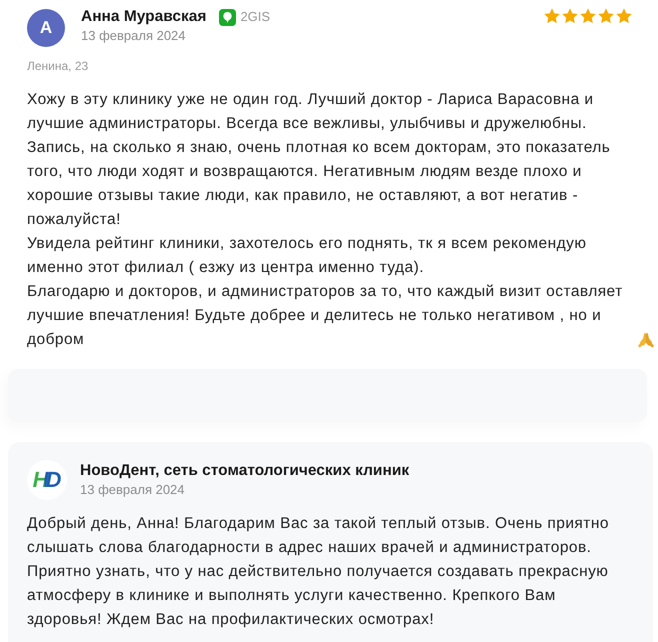 The height and width of the screenshot is (642, 658). I want to click on reply-date: 13 февраля 2024, so click(133, 490).